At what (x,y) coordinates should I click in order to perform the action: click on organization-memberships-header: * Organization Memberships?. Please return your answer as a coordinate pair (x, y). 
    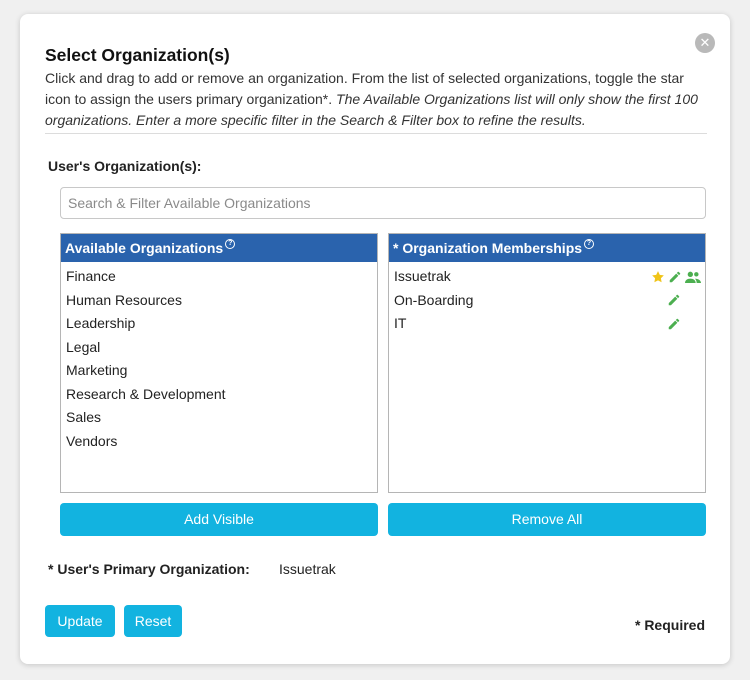
    Looking at the image, I should click on (547, 248).